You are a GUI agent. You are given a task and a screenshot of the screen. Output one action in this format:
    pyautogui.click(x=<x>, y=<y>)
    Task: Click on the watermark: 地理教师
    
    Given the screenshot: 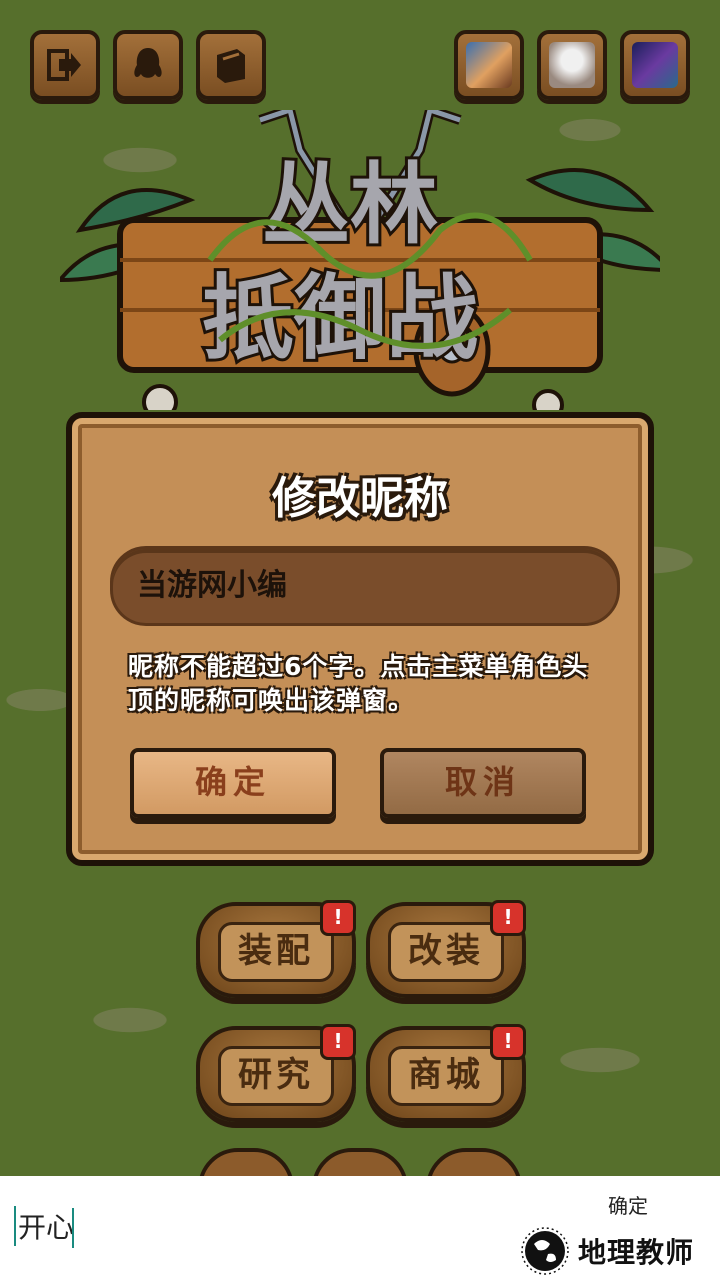 What is the action you would take?
    pyautogui.click(x=607, y=1251)
    